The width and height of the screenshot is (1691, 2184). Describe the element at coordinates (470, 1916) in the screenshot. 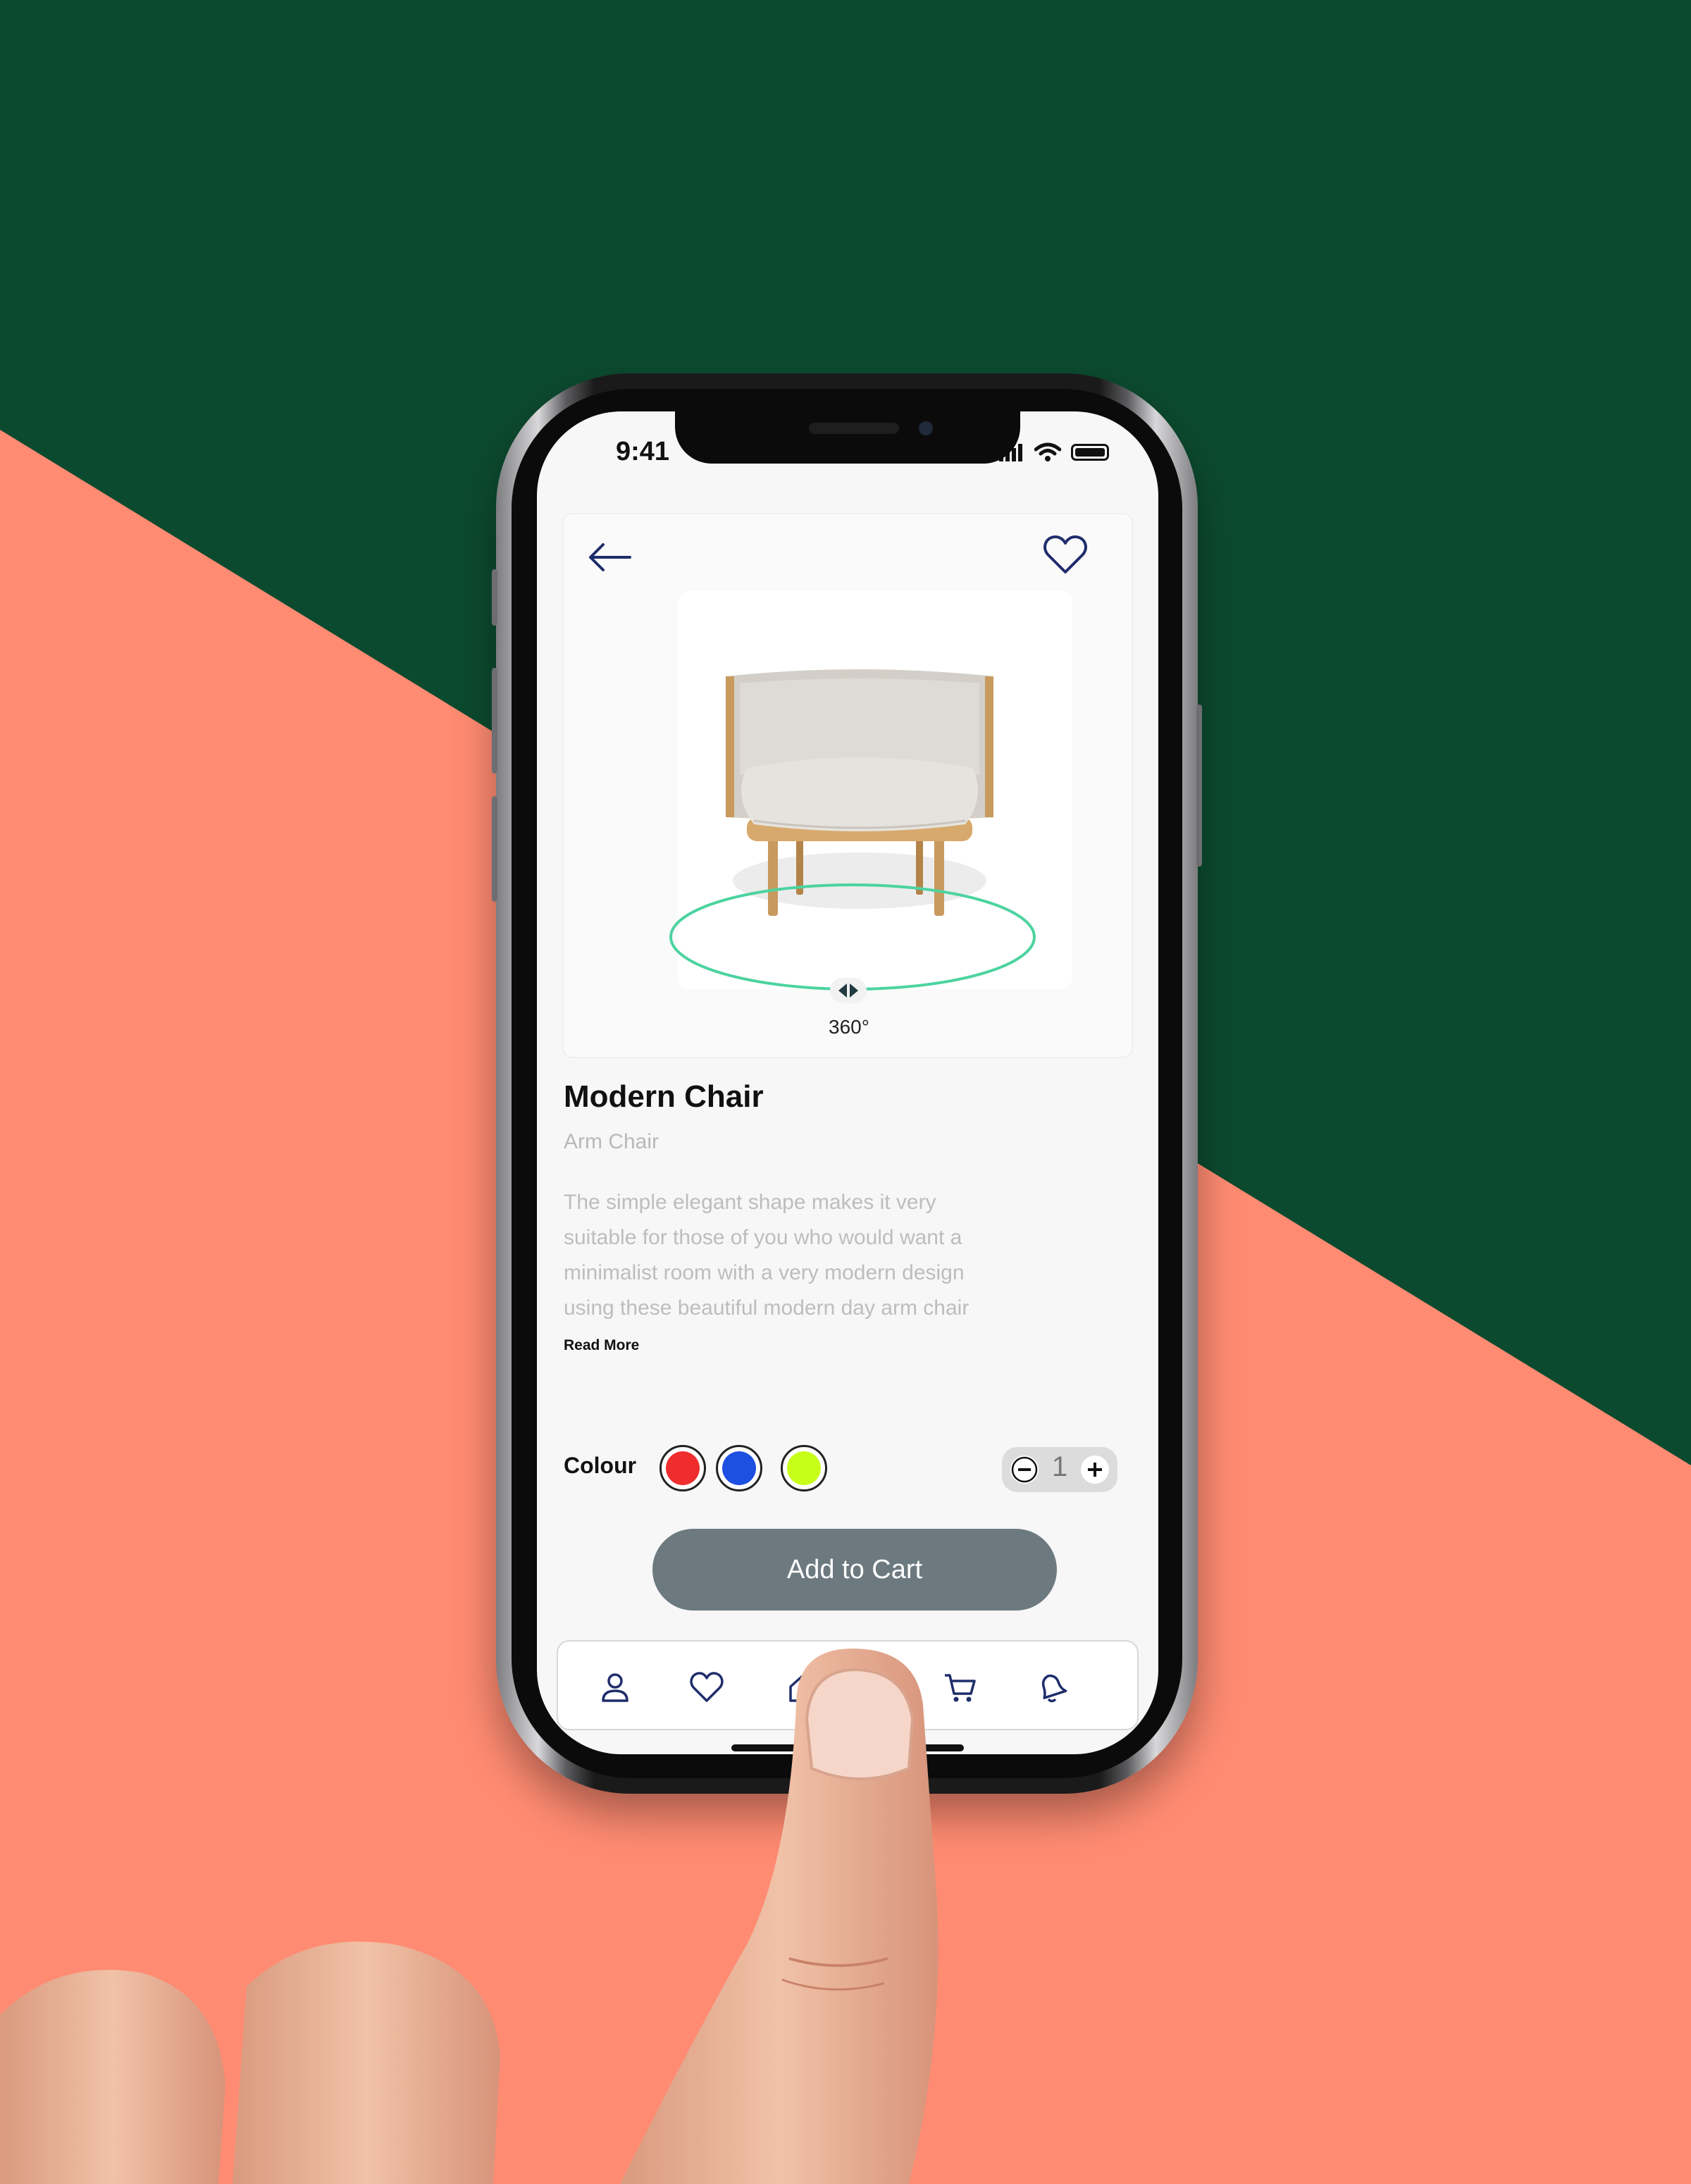

I see `hand-image` at that location.